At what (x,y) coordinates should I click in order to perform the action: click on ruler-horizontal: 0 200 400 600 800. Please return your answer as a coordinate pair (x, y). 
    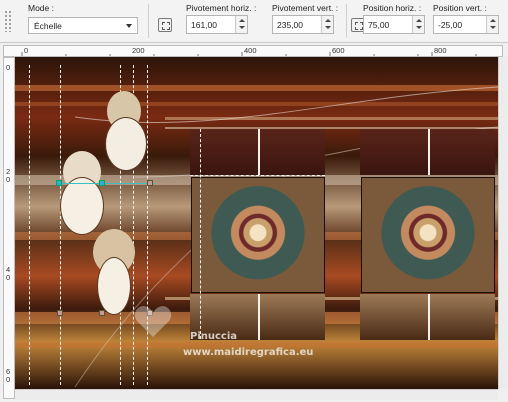
    Looking at the image, I should click on (253, 51).